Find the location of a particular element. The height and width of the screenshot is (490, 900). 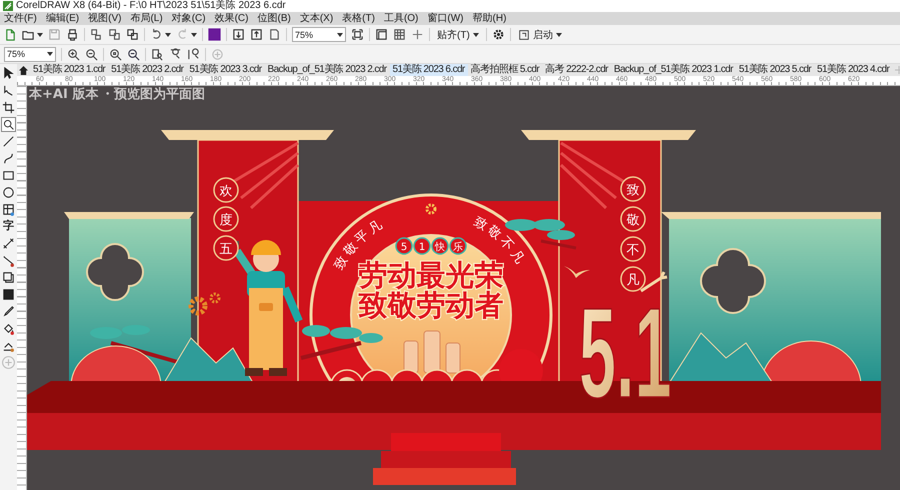

zoom-height-icon is located at coordinates (193, 54).